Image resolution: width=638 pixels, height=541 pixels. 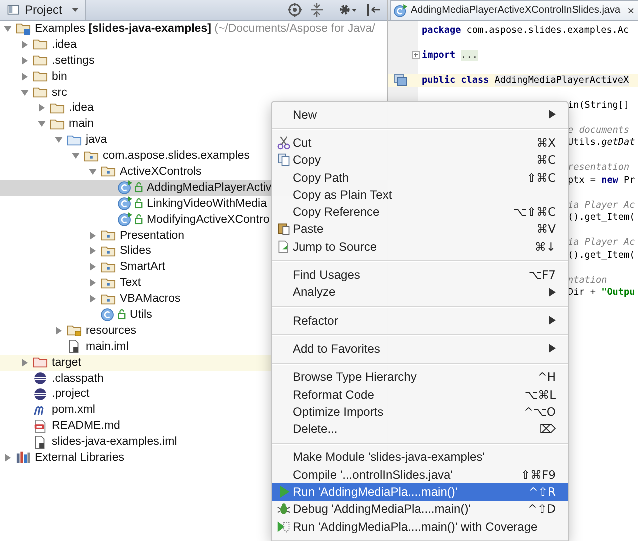 I want to click on menu-item: New, so click(x=420, y=115).